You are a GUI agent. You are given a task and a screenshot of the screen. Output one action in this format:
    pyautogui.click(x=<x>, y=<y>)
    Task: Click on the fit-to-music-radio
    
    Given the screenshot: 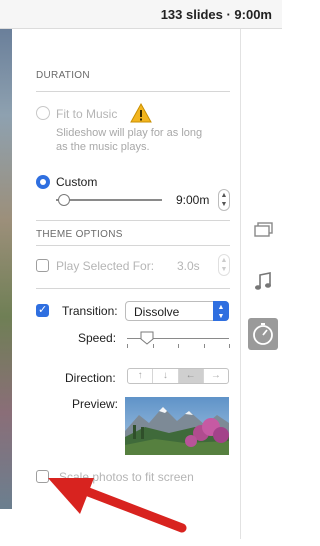 What is the action you would take?
    pyautogui.click(x=43, y=113)
    